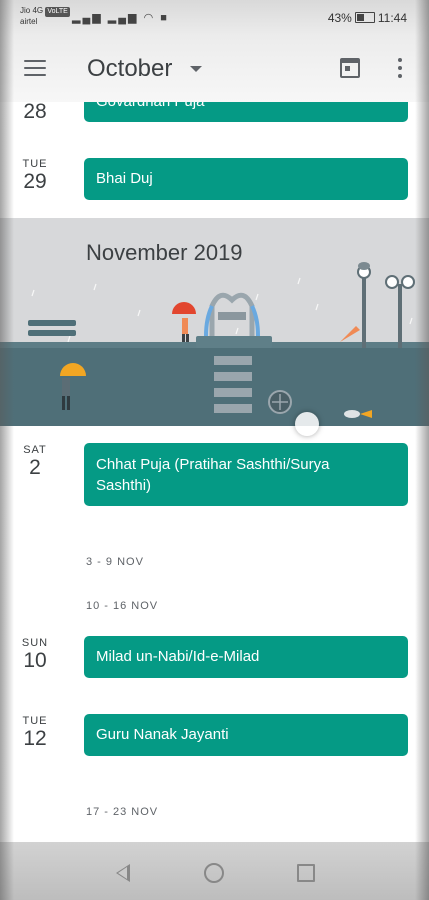 The image size is (429, 900). I want to click on status-bar: Jio 4G VoLTE airtel ▂▄▆ ▂▄▆ ◠ ■ 43% 11:44, so click(214, 18).